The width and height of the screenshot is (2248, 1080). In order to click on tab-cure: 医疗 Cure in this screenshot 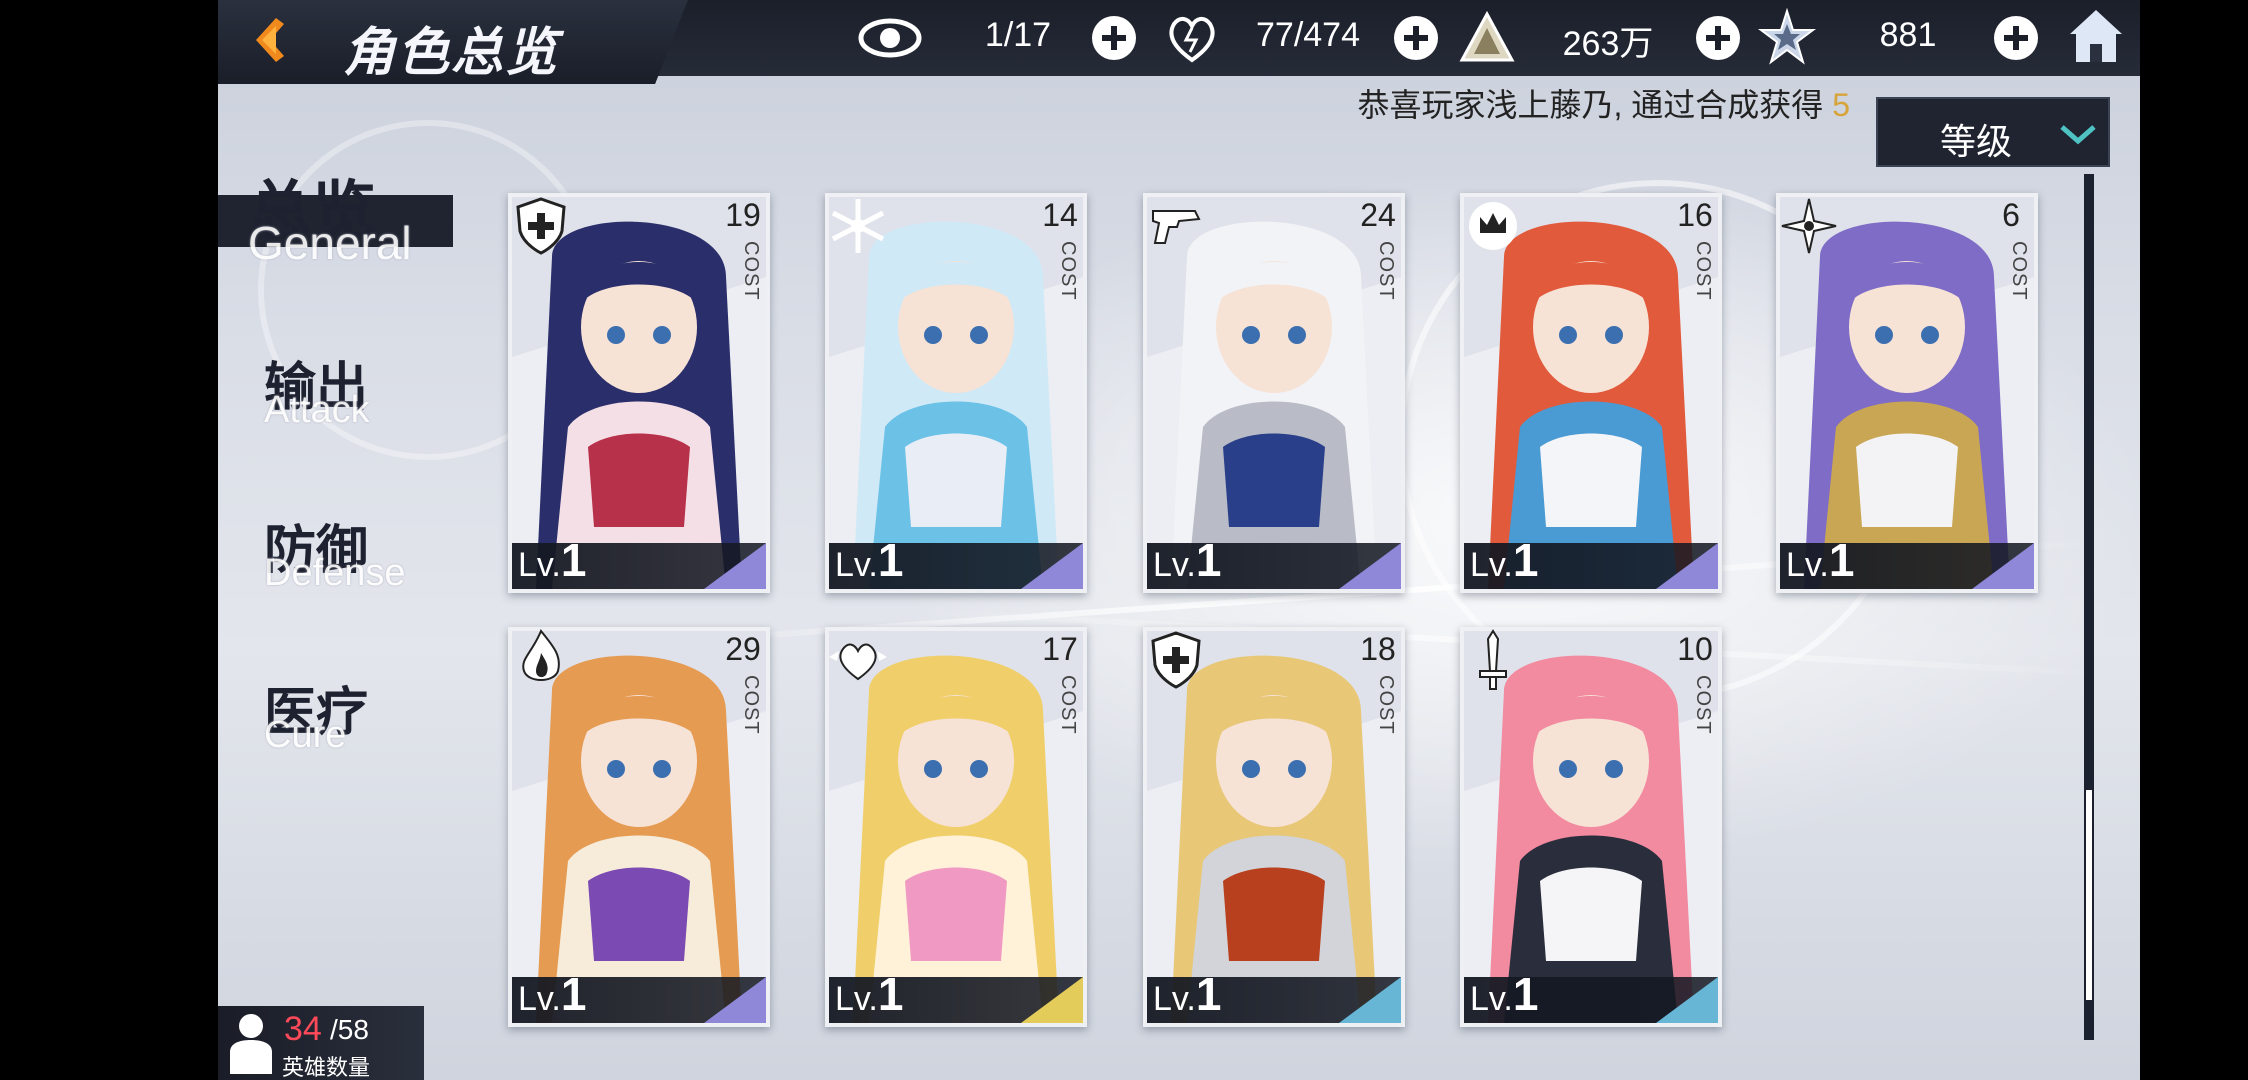, I will do `click(316, 713)`.